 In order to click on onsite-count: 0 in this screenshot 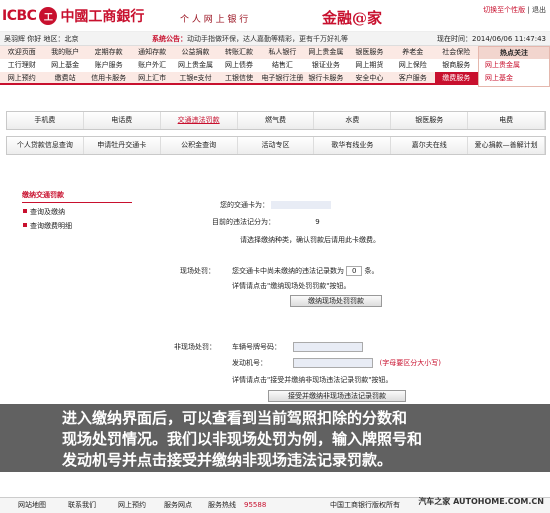, I will do `click(354, 271)`.